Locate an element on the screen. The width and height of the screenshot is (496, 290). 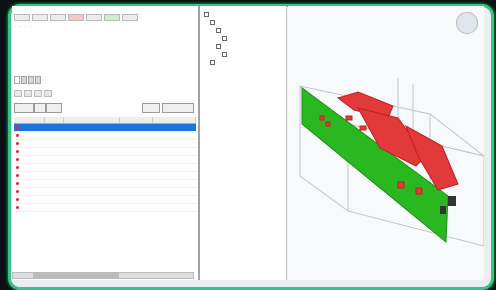
data-table is located at coordinates (105, 164).